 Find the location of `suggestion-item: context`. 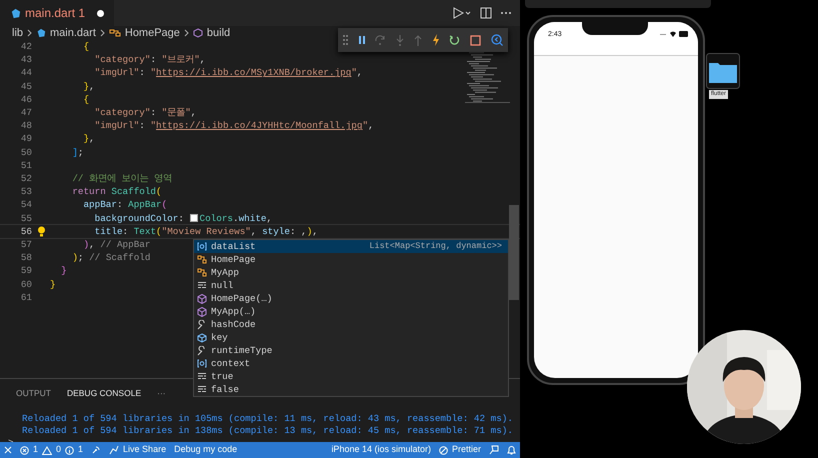

suggestion-item: context is located at coordinates (351, 363).